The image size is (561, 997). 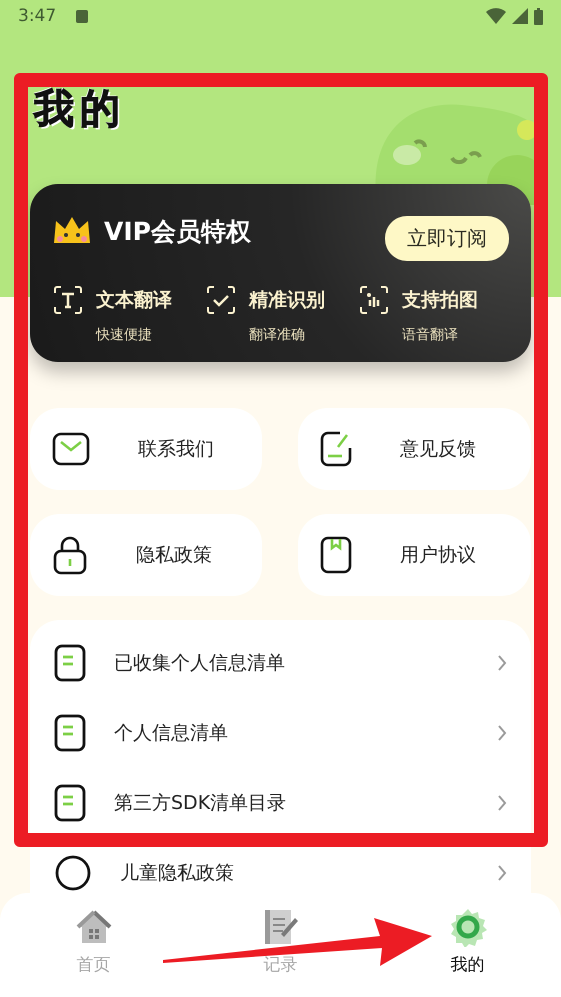 I want to click on list-item-label: 个人信息清单, so click(x=171, y=733).